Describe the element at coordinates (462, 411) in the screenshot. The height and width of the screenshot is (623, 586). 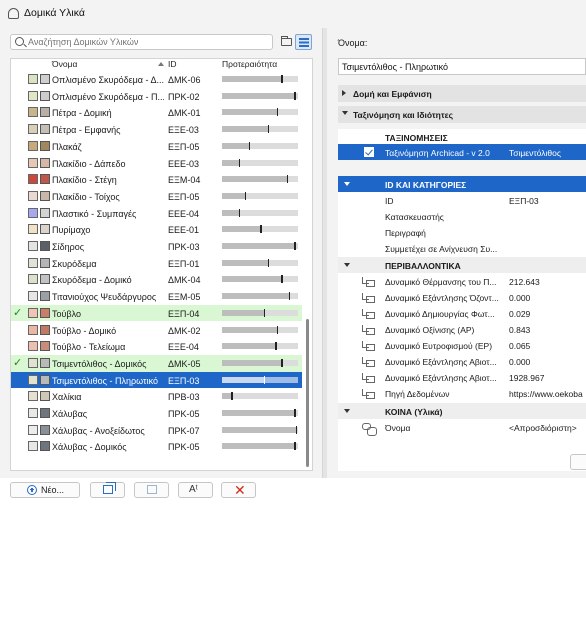
I see `group-common: ΚΟΙΝΑ (Υλικά)` at that location.